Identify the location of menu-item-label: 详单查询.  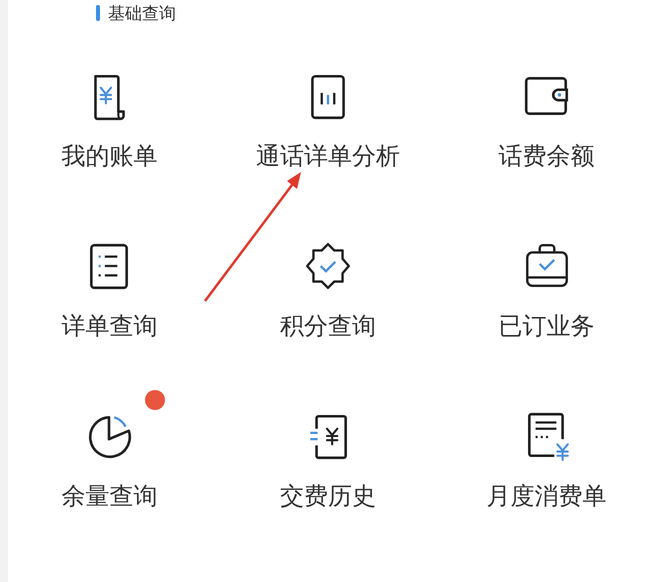
(109, 326).